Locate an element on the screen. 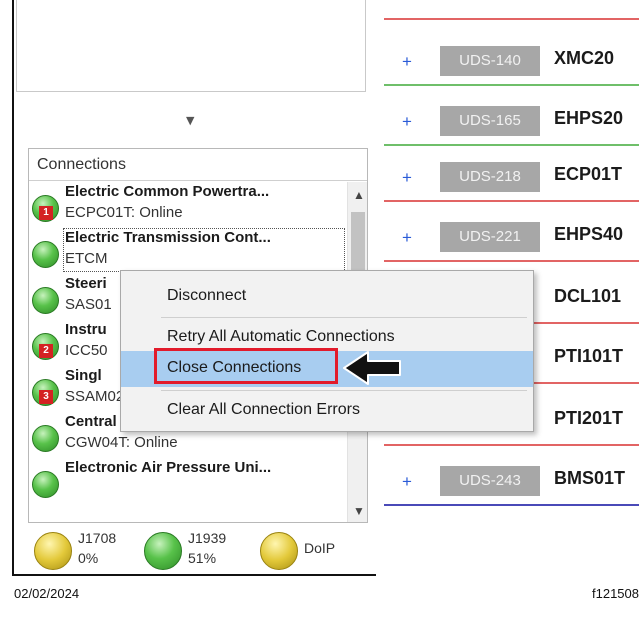  connection-title: Instru is located at coordinates (86, 329).